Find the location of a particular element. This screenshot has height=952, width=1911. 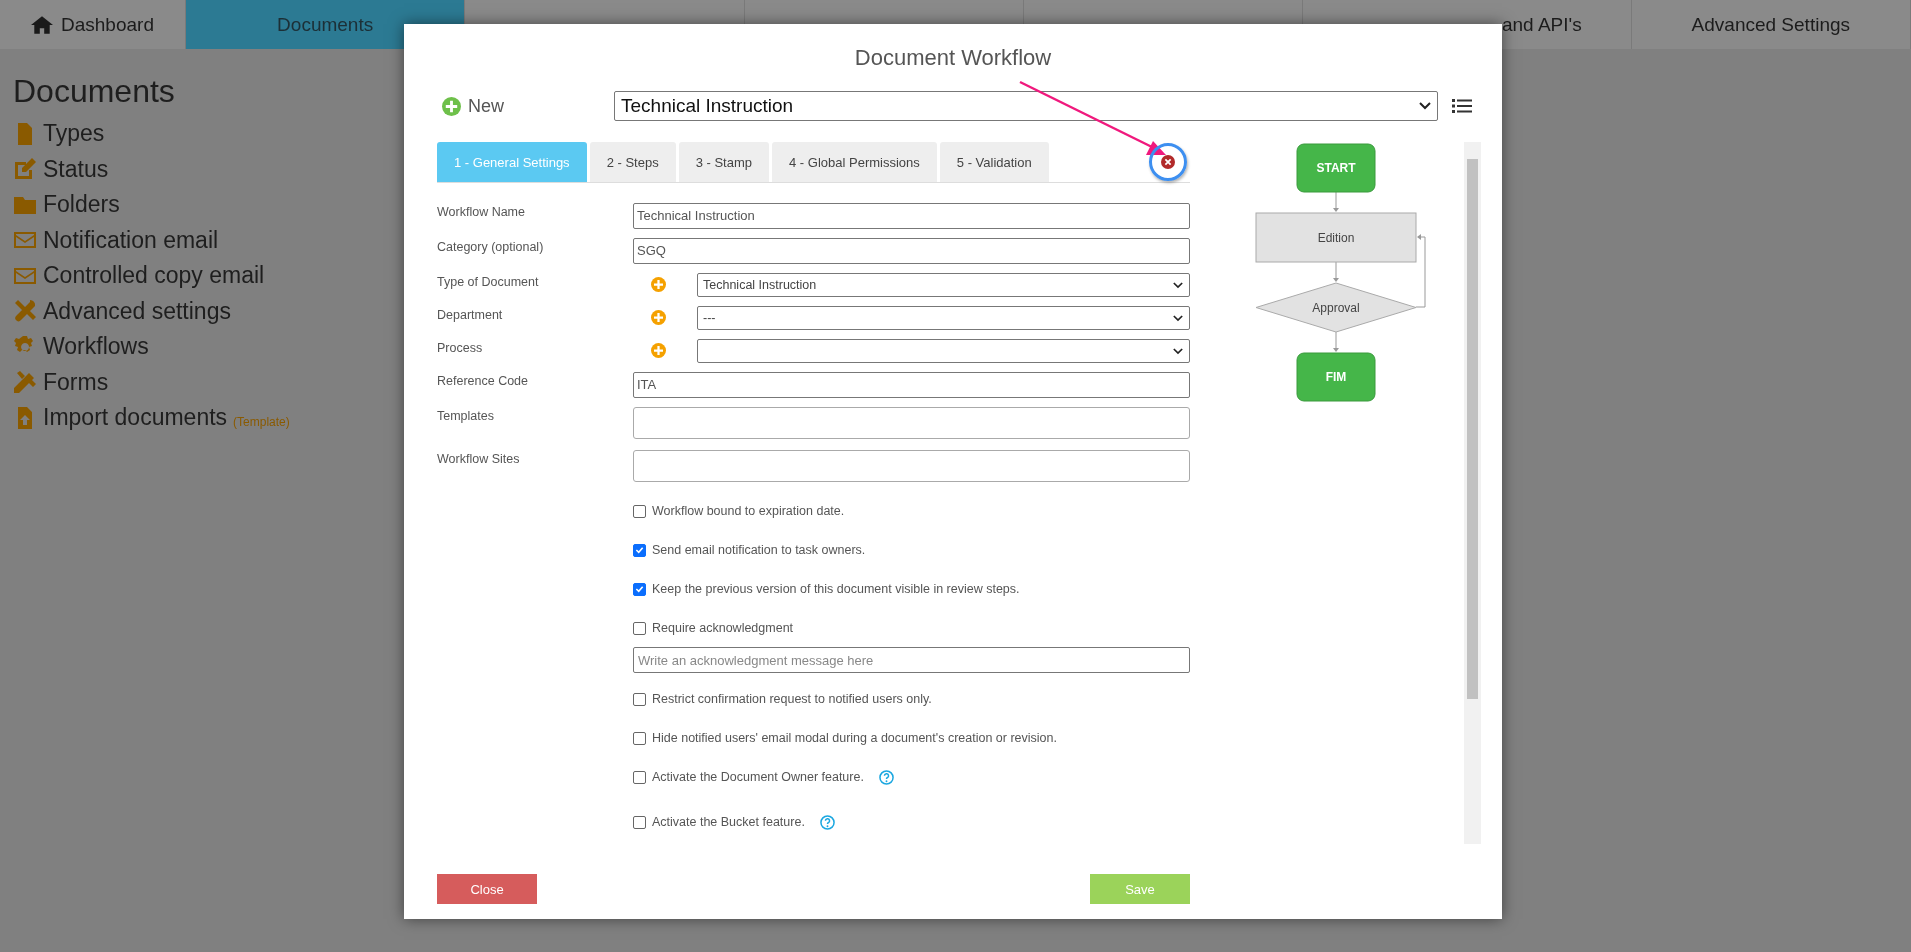

sidebar-item: Status is located at coordinates (76, 169).